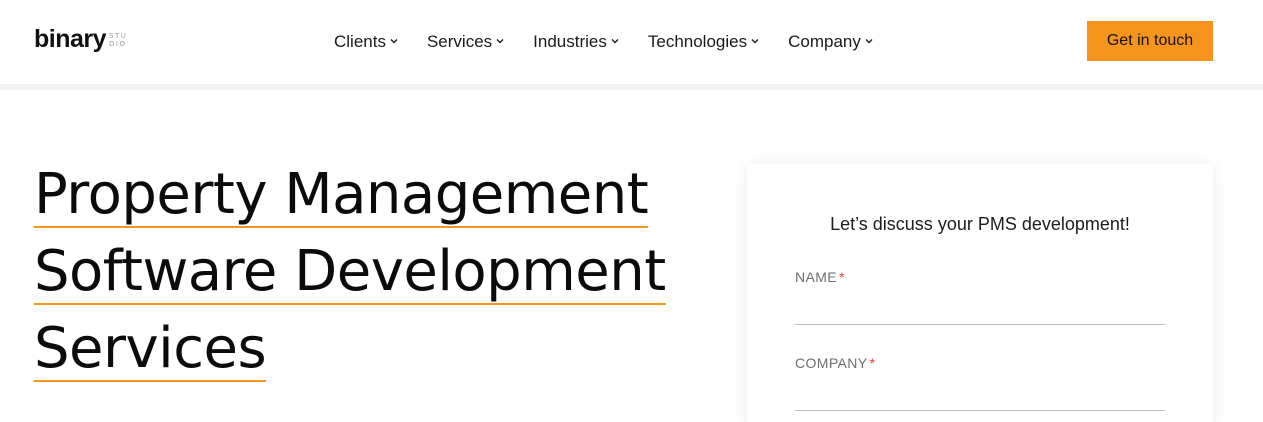 The width and height of the screenshot is (1263, 422). What do you see at coordinates (1150, 41) in the screenshot?
I see `get-in-touch-button: Get in touch` at bounding box center [1150, 41].